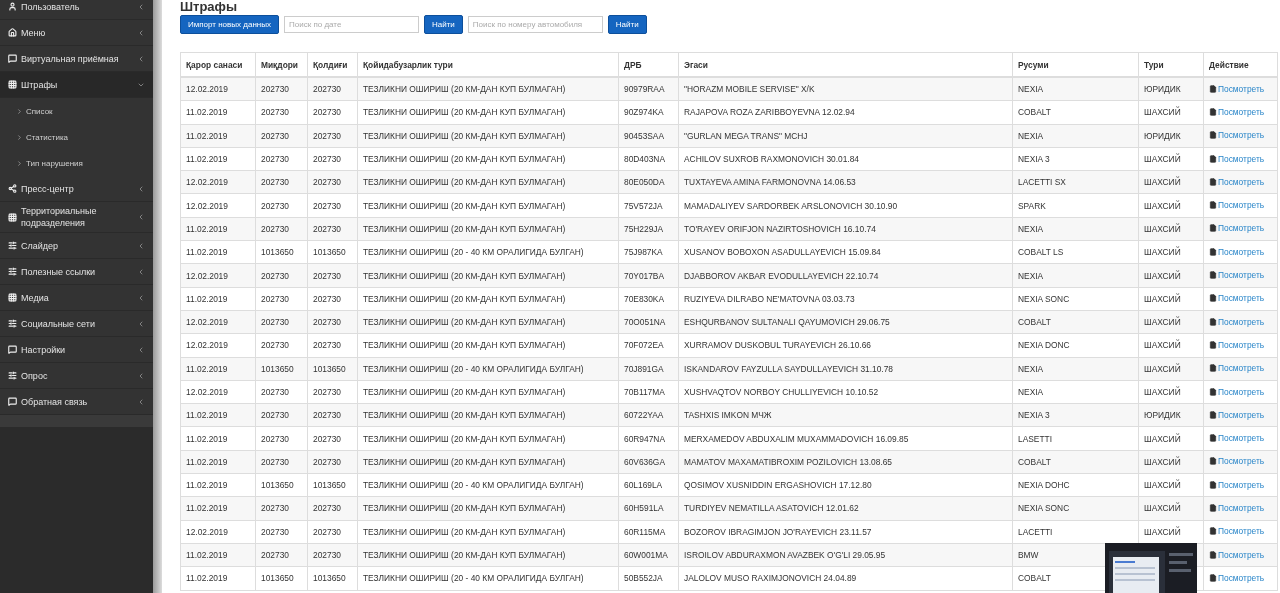  What do you see at coordinates (788, 368) in the screenshot?
I see `owner-cell: ISKANDAROV FAYZULLA SAYDULLAYEVICH 31.10.78` at bounding box center [788, 368].